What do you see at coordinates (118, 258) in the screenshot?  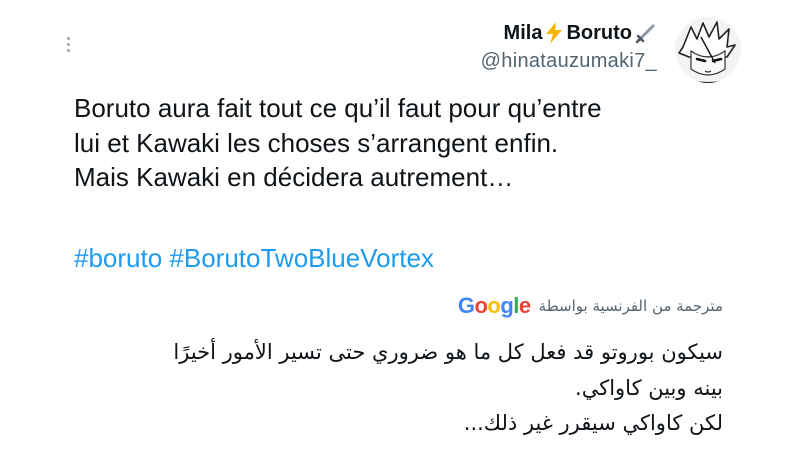 I see `hashtag-link: #boruto` at bounding box center [118, 258].